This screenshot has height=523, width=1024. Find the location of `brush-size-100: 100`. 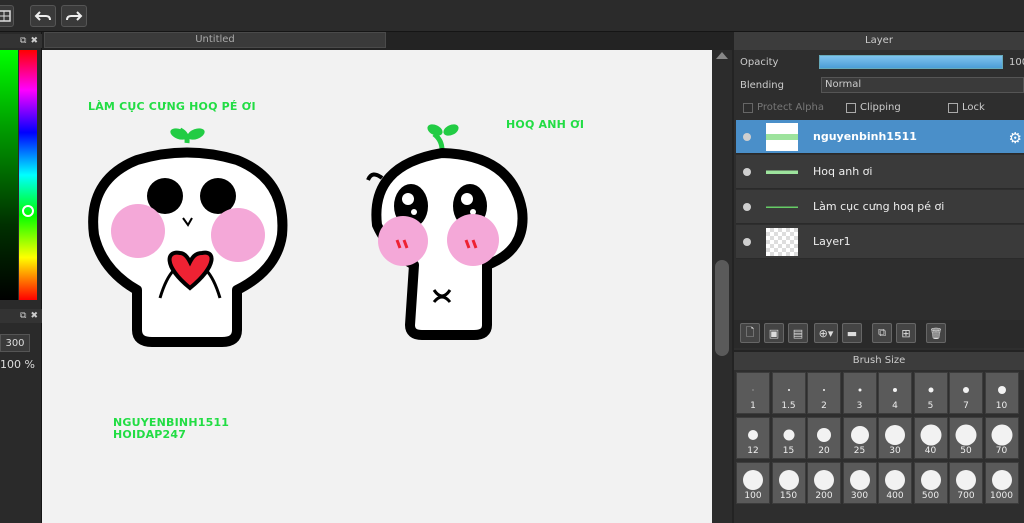

brush-size-100: 100 is located at coordinates (753, 483).